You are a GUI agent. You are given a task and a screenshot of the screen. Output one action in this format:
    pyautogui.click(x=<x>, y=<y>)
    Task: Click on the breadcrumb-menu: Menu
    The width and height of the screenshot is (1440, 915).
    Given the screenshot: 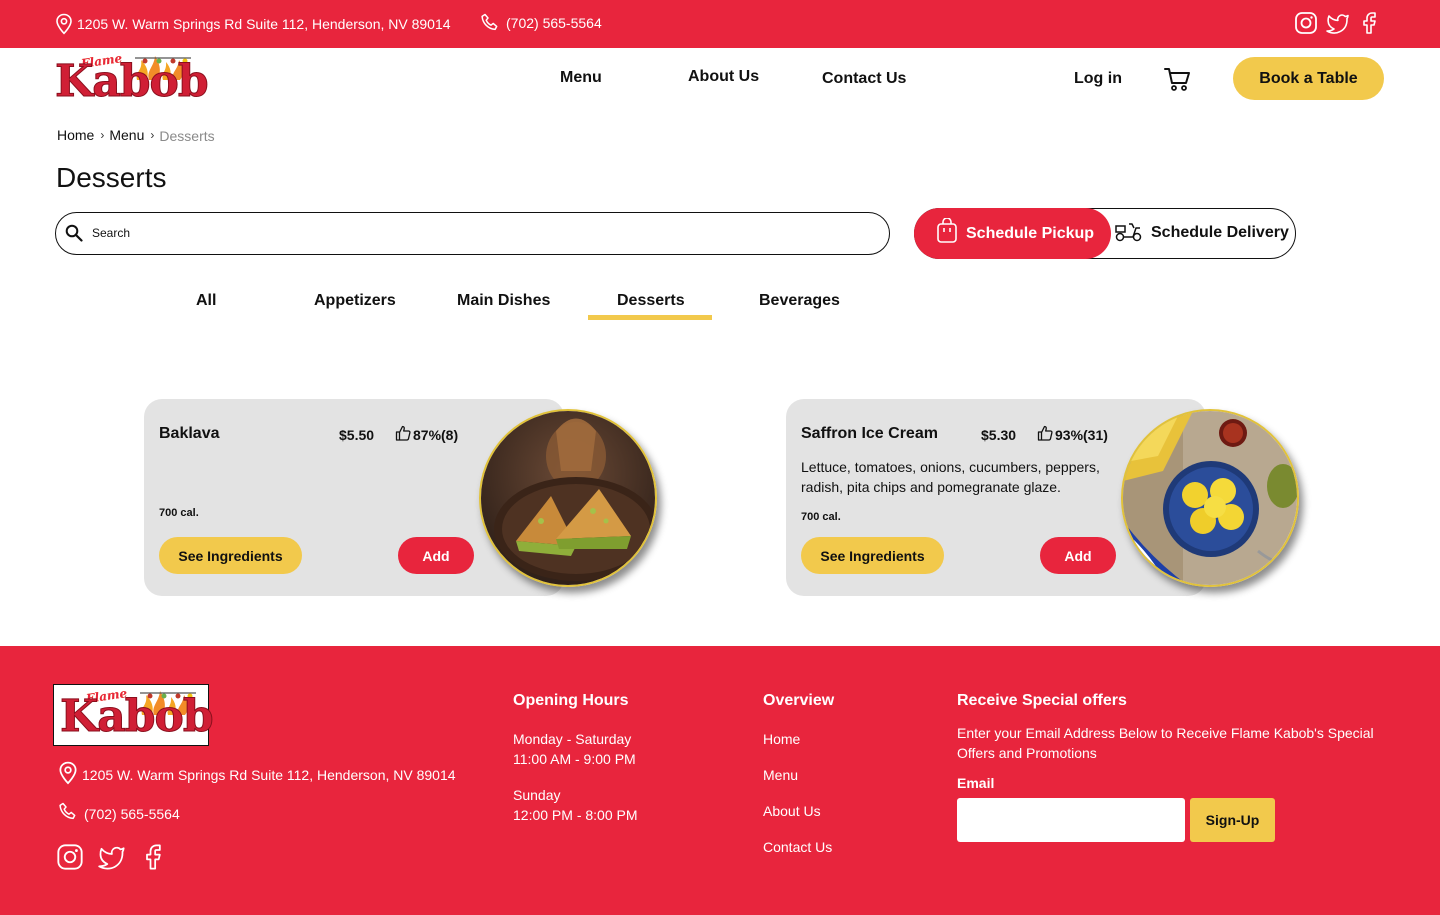 What is the action you would take?
    pyautogui.click(x=126, y=135)
    